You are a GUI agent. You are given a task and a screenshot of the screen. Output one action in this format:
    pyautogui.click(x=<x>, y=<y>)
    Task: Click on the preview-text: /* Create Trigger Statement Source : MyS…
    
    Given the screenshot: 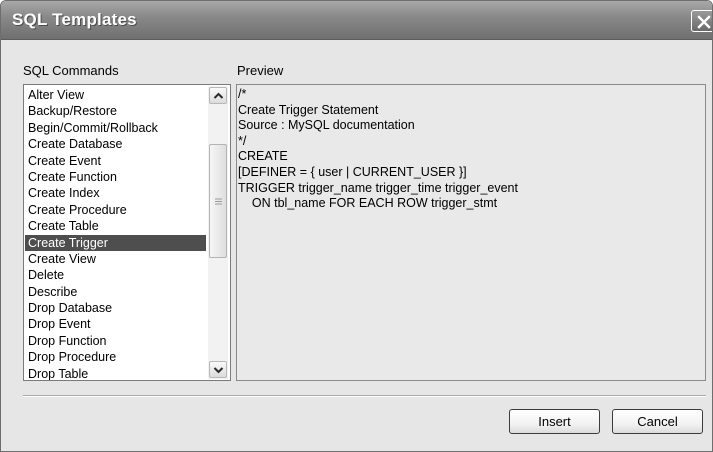 What is the action you would take?
    pyautogui.click(x=378, y=149)
    